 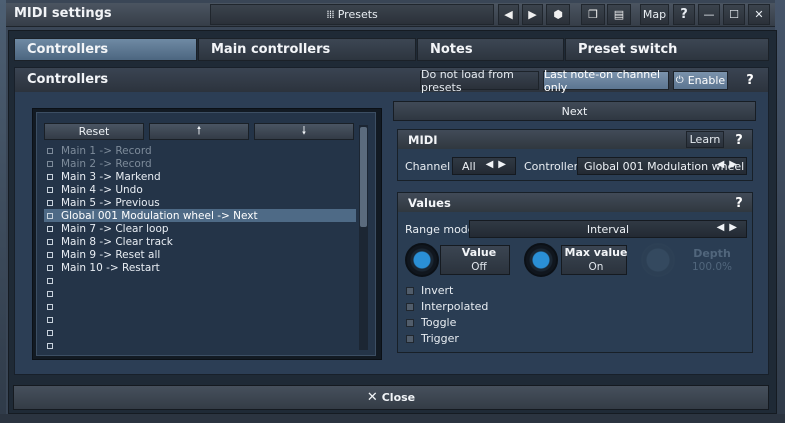 I want to click on list-item: Main 2 -> Record, so click(x=200, y=163).